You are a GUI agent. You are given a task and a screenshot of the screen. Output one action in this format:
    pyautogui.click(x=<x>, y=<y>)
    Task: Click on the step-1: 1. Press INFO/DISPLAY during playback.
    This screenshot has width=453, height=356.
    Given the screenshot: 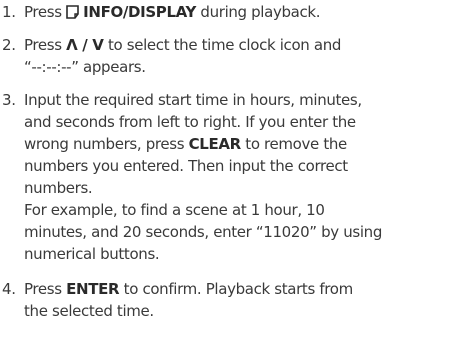 What is the action you would take?
    pyautogui.click(x=226, y=12)
    